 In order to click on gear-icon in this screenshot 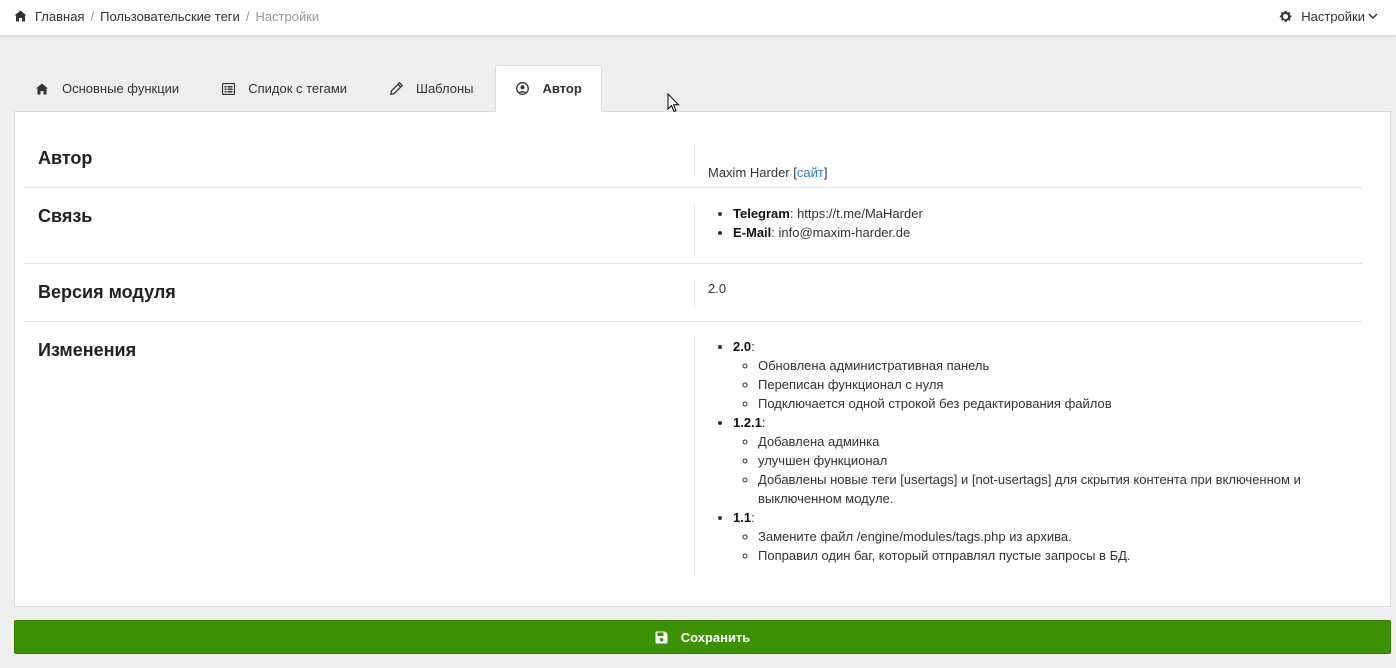, I will do `click(1285, 16)`.